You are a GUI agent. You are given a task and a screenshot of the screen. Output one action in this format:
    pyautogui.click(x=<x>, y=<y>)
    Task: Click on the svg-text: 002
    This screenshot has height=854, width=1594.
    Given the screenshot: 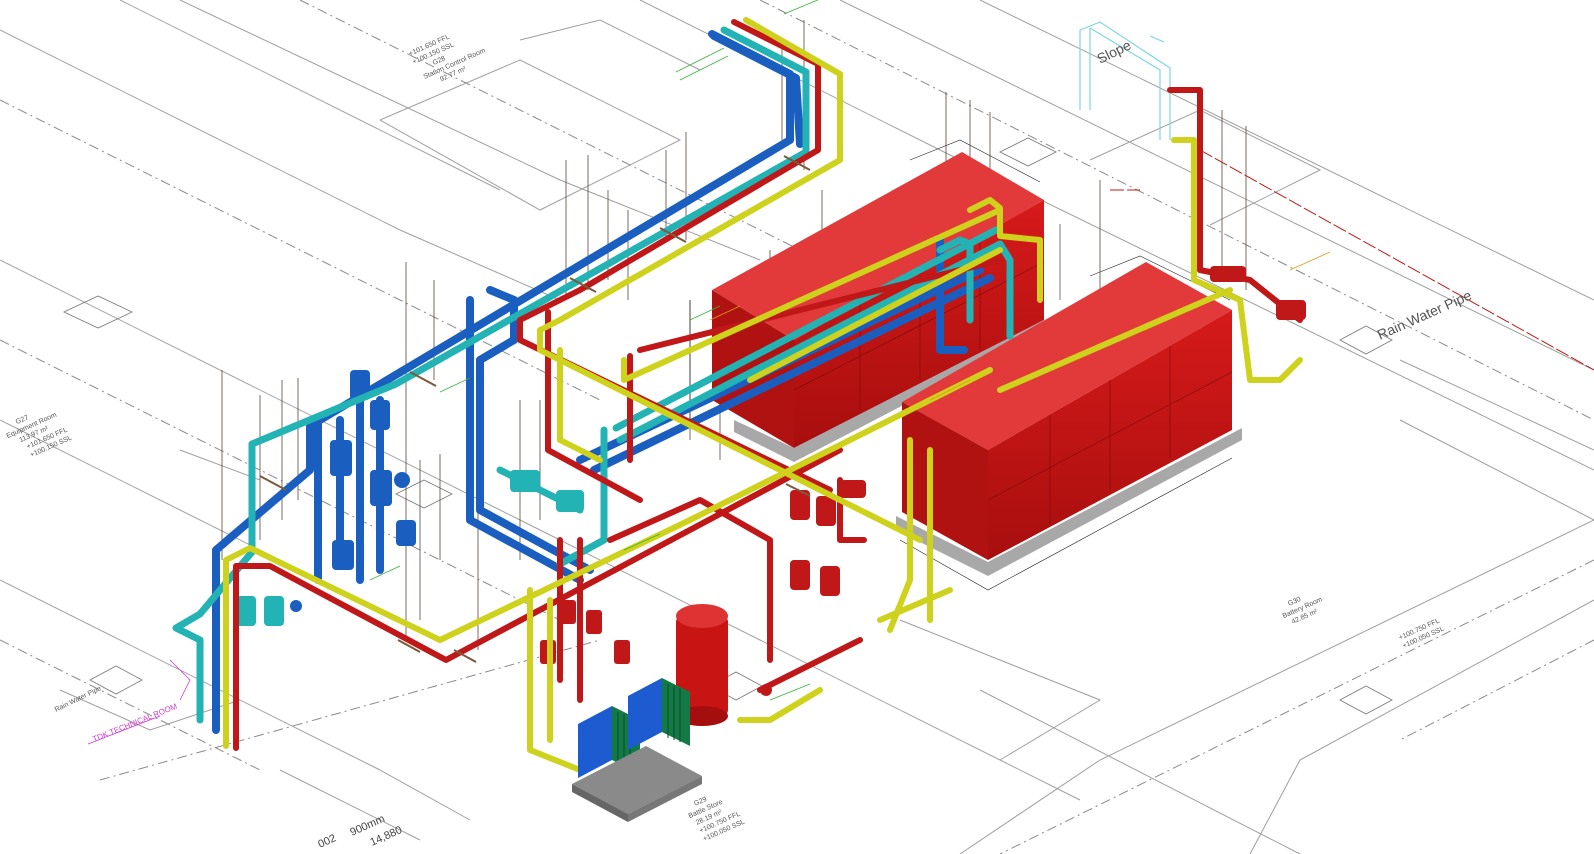 What is the action you would take?
    pyautogui.click(x=327, y=841)
    